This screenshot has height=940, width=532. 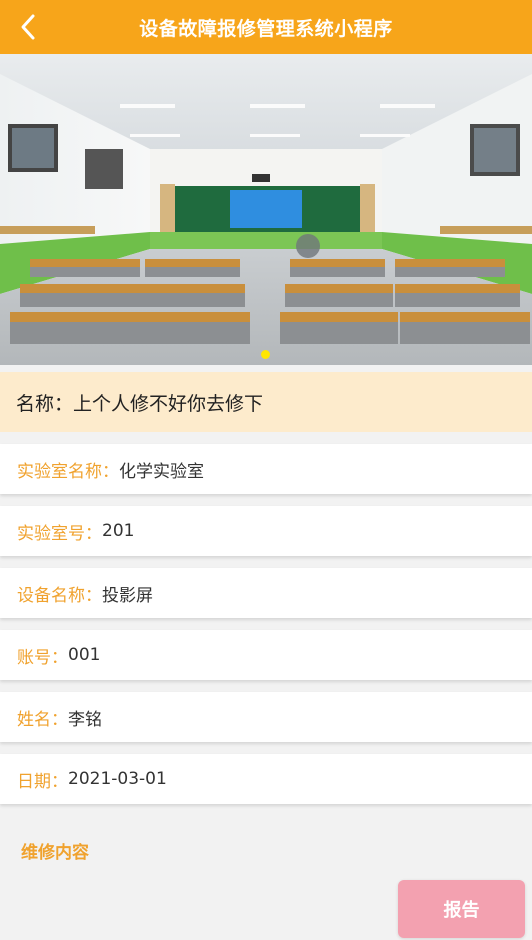 I want to click on lab-name-value: 化学实验室, so click(x=161, y=471).